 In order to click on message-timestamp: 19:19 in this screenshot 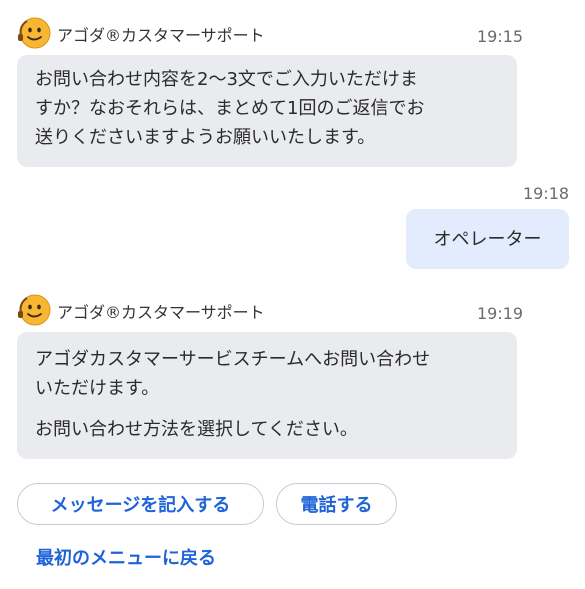, I will do `click(500, 313)`.